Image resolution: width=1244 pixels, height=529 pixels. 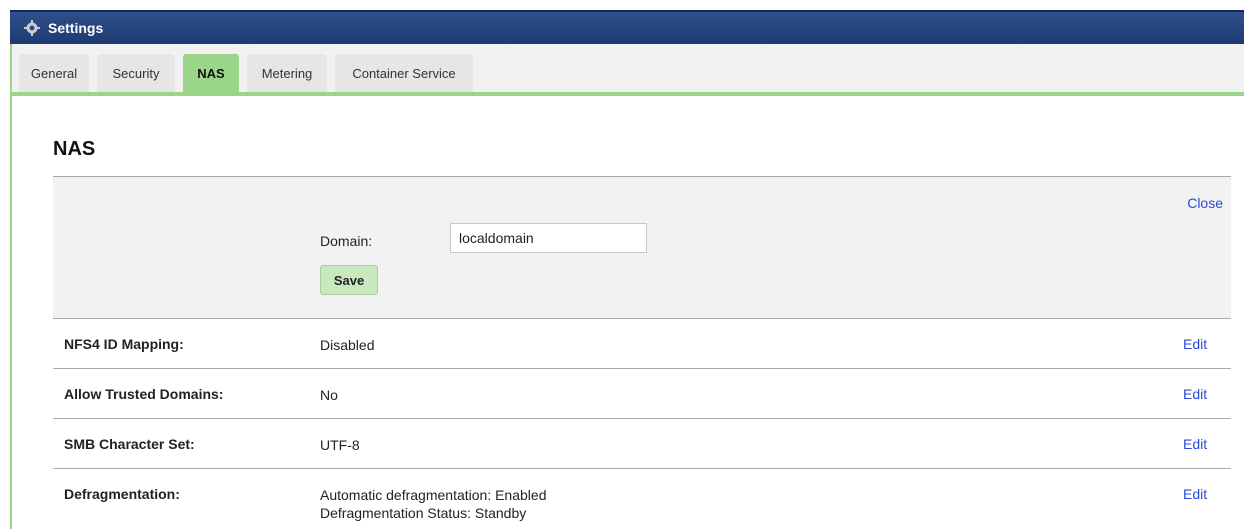 I want to click on tab-general: General, so click(x=54, y=73).